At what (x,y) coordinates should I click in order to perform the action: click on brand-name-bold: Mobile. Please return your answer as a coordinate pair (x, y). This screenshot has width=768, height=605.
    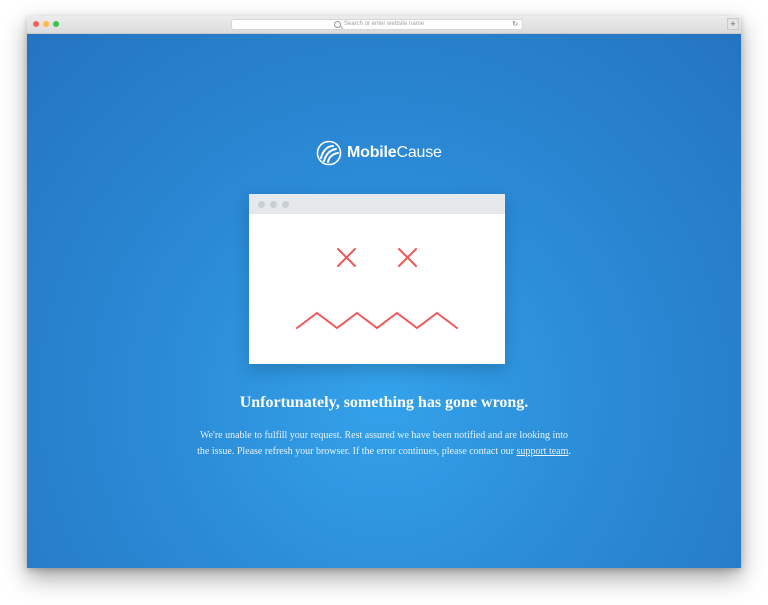
    Looking at the image, I should click on (372, 152).